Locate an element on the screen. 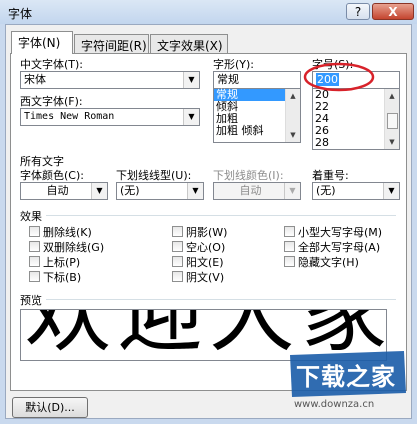  small-caps-label: 小型大写字母(M) is located at coordinates (340, 232).